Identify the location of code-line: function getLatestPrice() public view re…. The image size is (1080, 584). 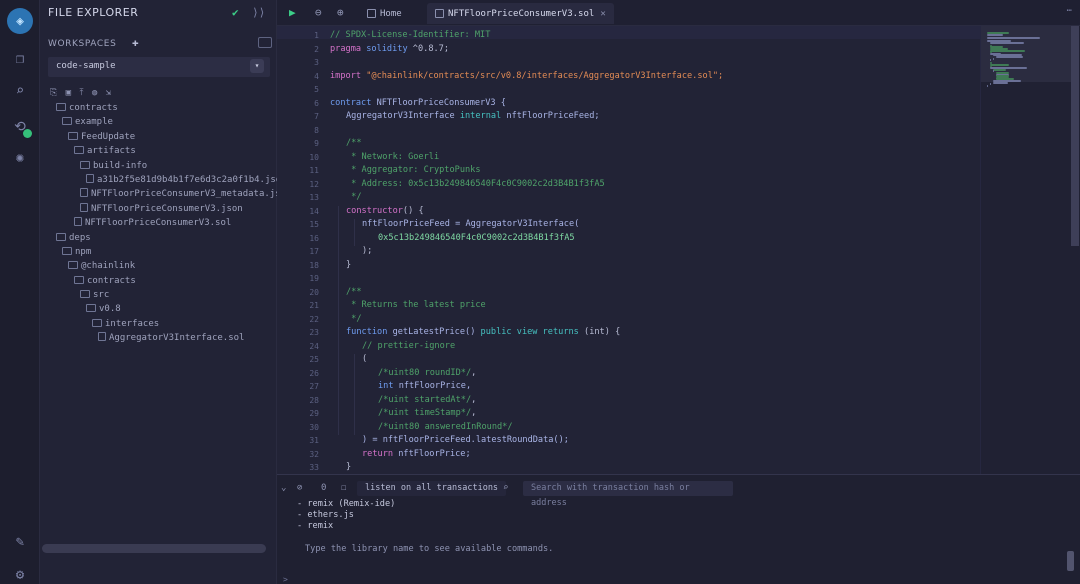
(483, 332).